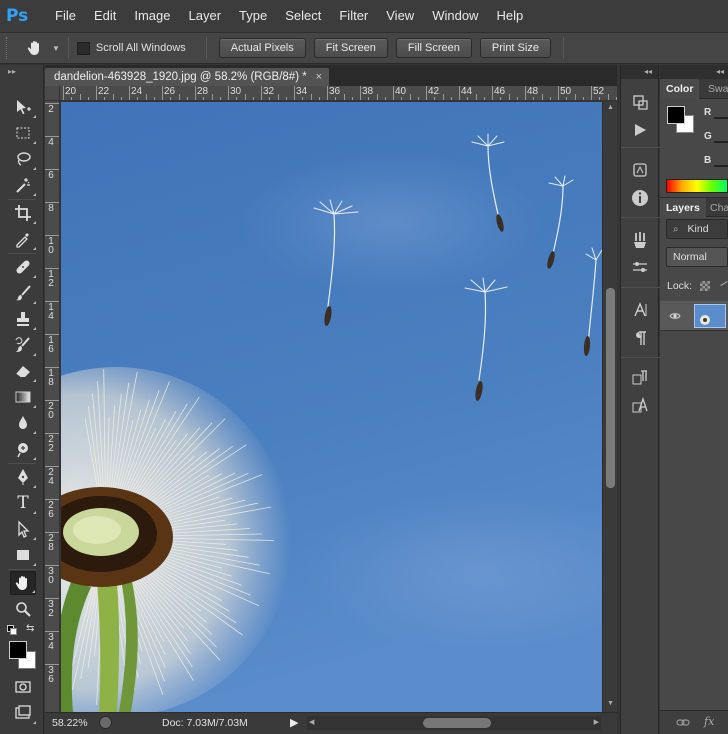 Image resolution: width=728 pixels, height=734 pixels. Describe the element at coordinates (640, 378) in the screenshot. I see `paragraph-styles-panel-button` at that location.